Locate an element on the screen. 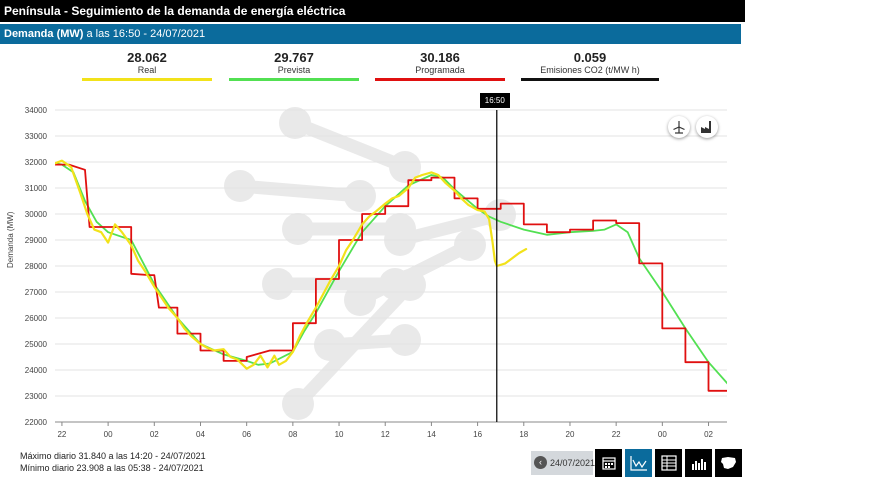  time-cursor-label: 16:50 is located at coordinates (494, 100).